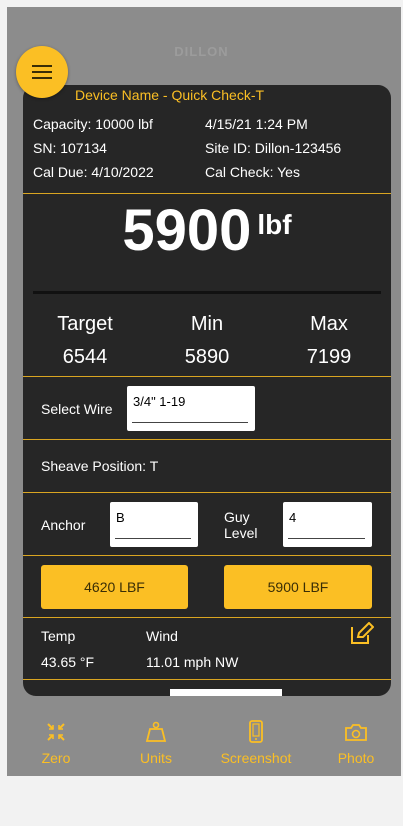 Image resolution: width=403 pixels, height=826 pixels. I want to click on select-wire-label: Select Wire, so click(77, 409).